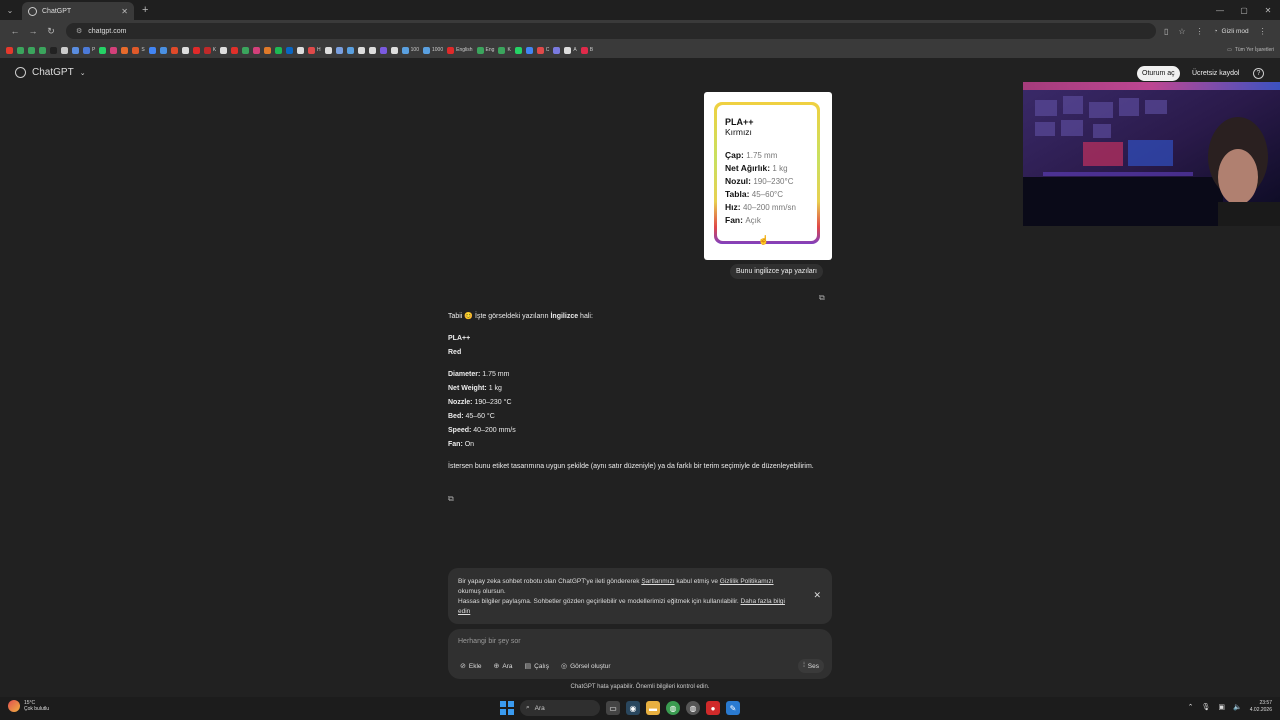  I want to click on chrome-incognito-icon: ◍, so click(693, 708).